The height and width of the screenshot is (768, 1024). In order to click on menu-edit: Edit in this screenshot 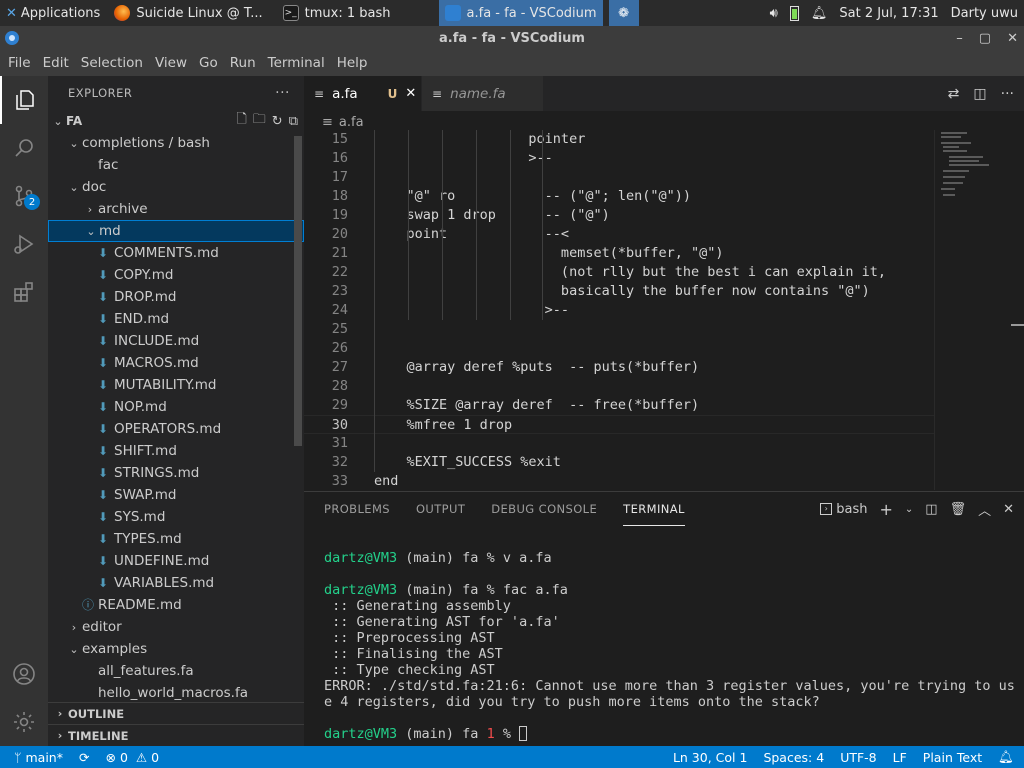, I will do `click(56, 63)`.